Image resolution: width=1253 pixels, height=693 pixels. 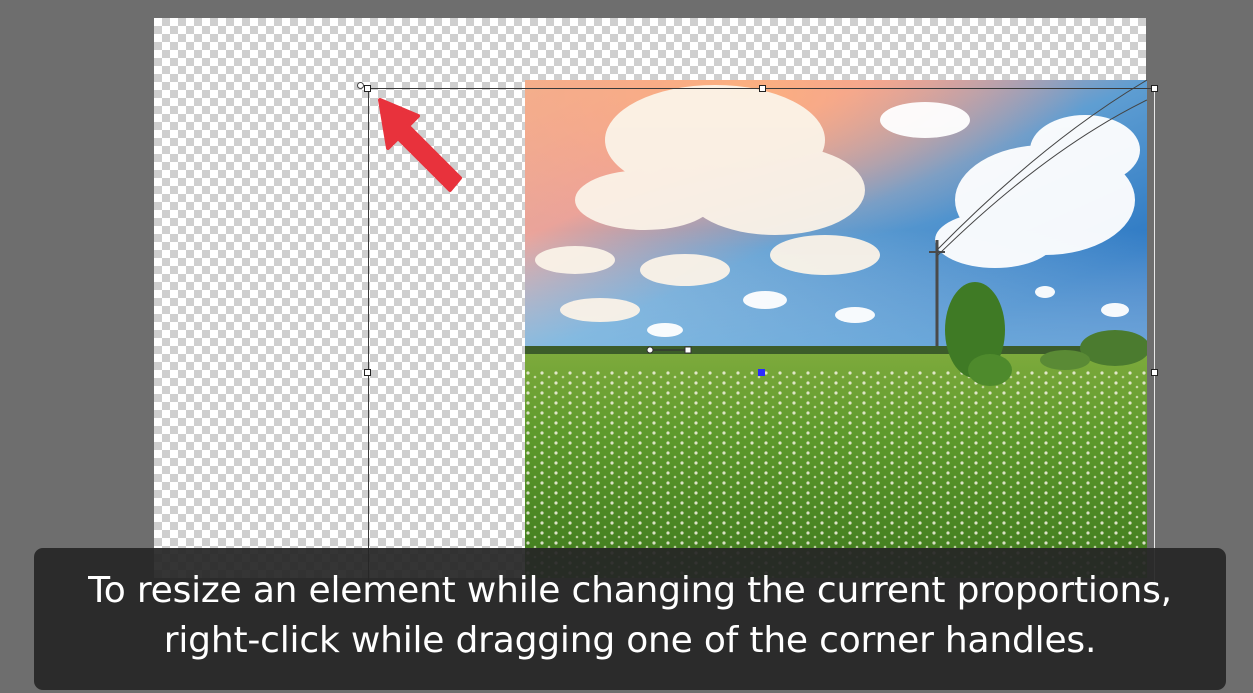 I want to click on right-middle-handle, so click(x=1154, y=372).